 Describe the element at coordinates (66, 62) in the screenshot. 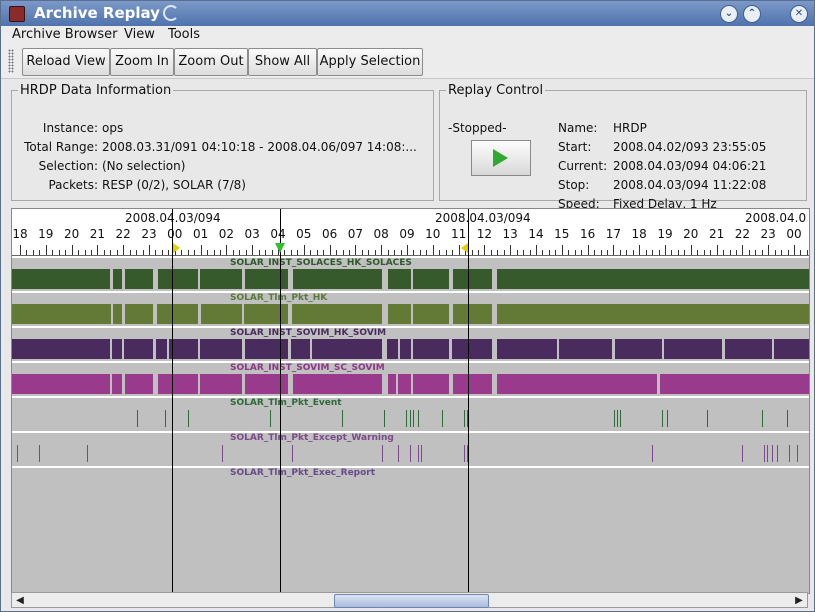

I see `reload-view-button: Reload View` at that location.